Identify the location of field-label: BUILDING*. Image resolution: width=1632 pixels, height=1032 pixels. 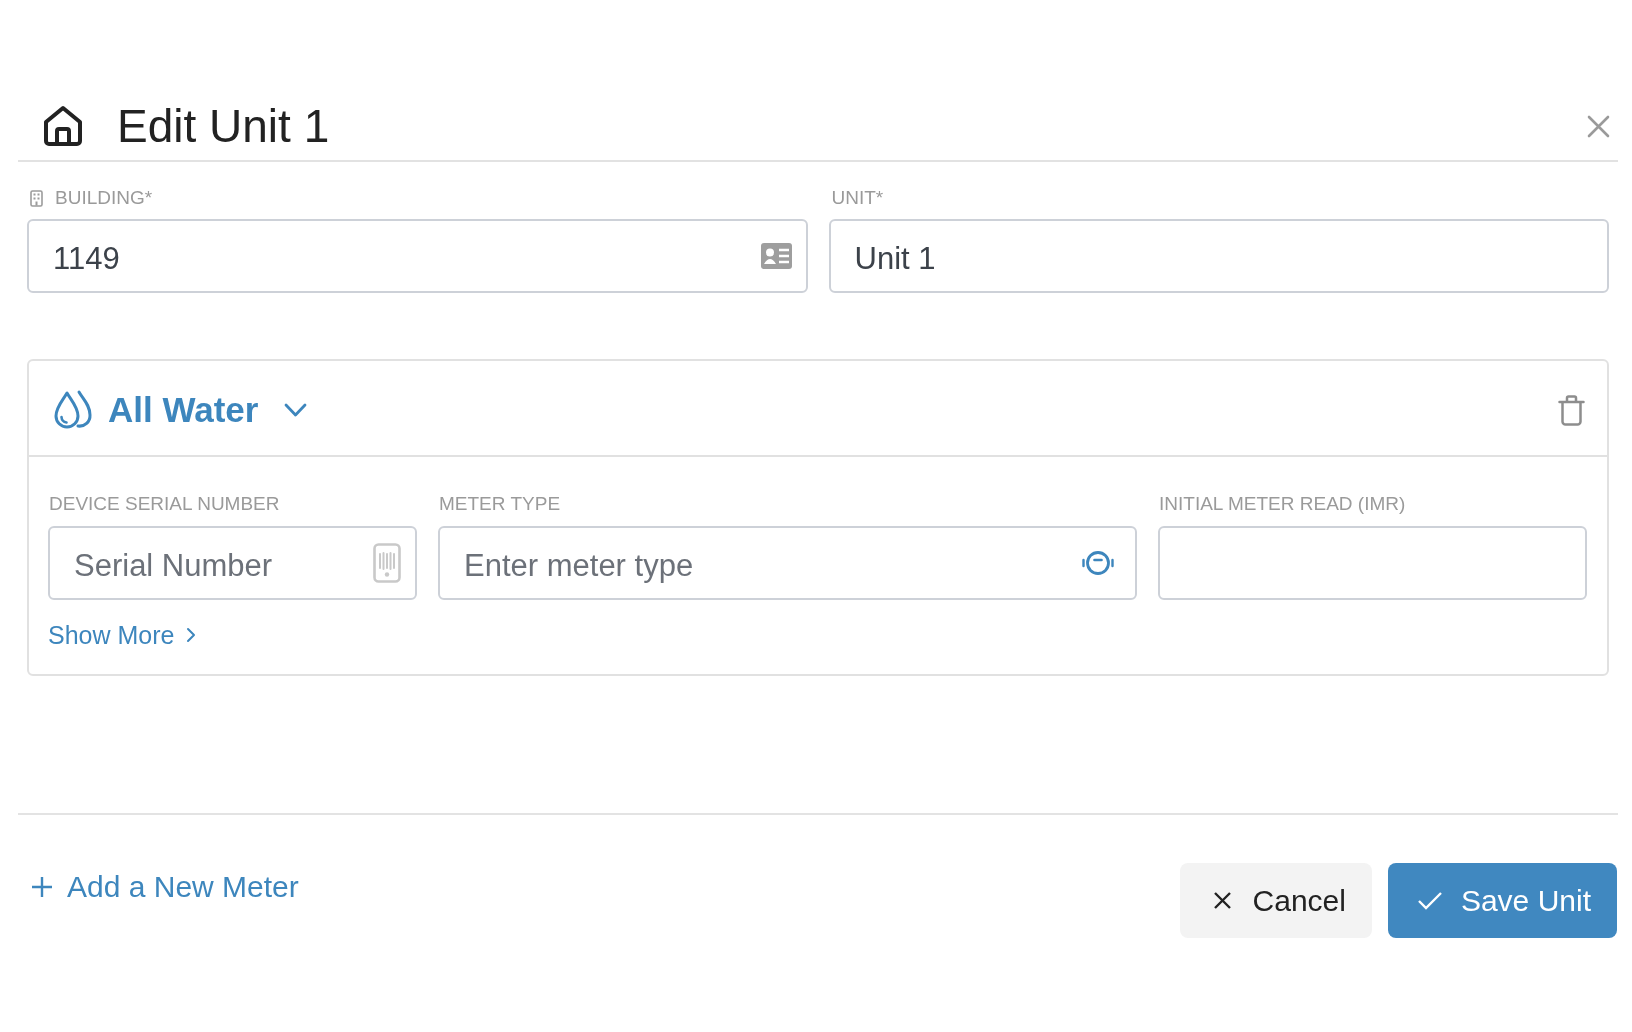
(104, 198).